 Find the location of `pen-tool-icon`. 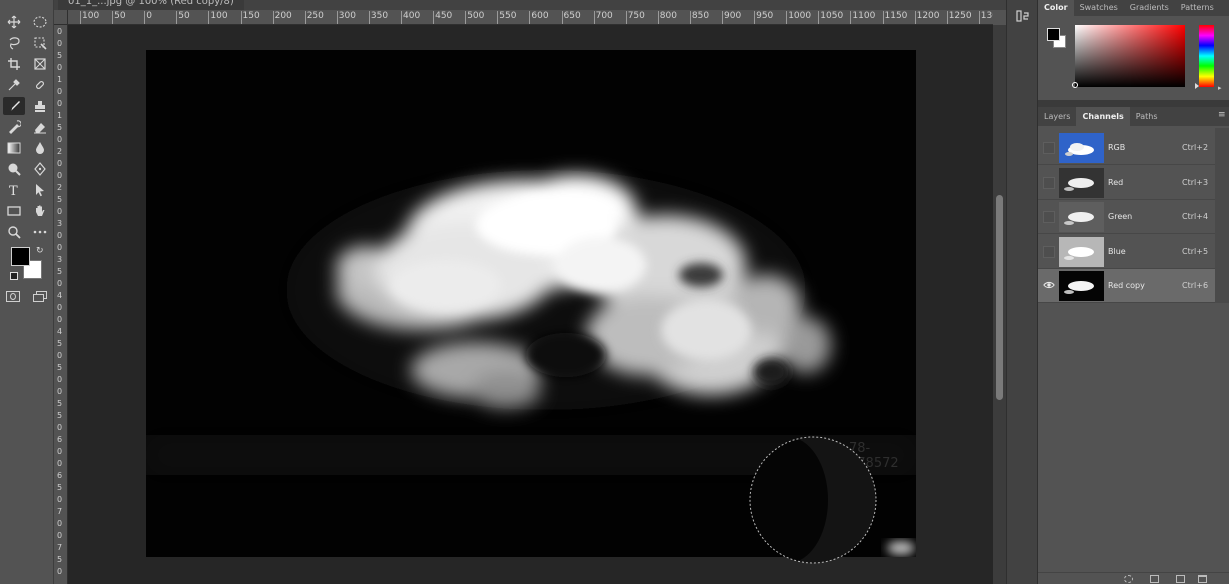

pen-tool-icon is located at coordinates (40, 169).